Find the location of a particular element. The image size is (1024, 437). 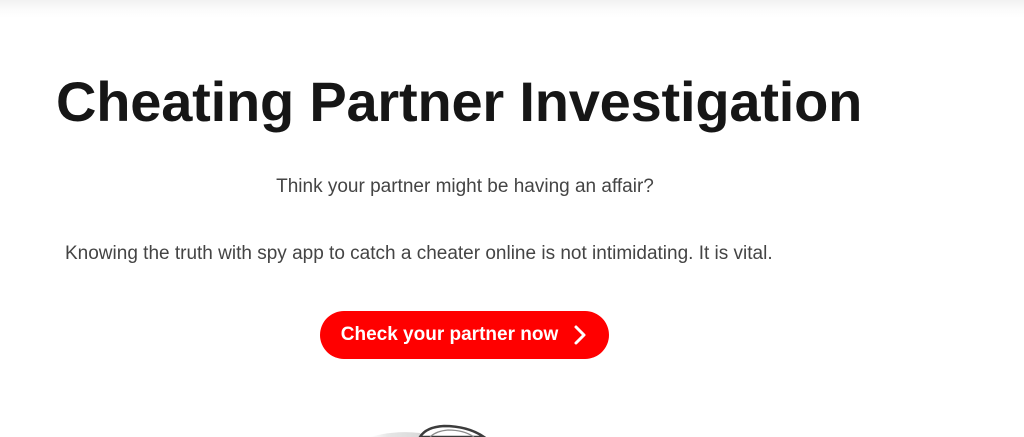

chevron-right-icon is located at coordinates (580, 335).